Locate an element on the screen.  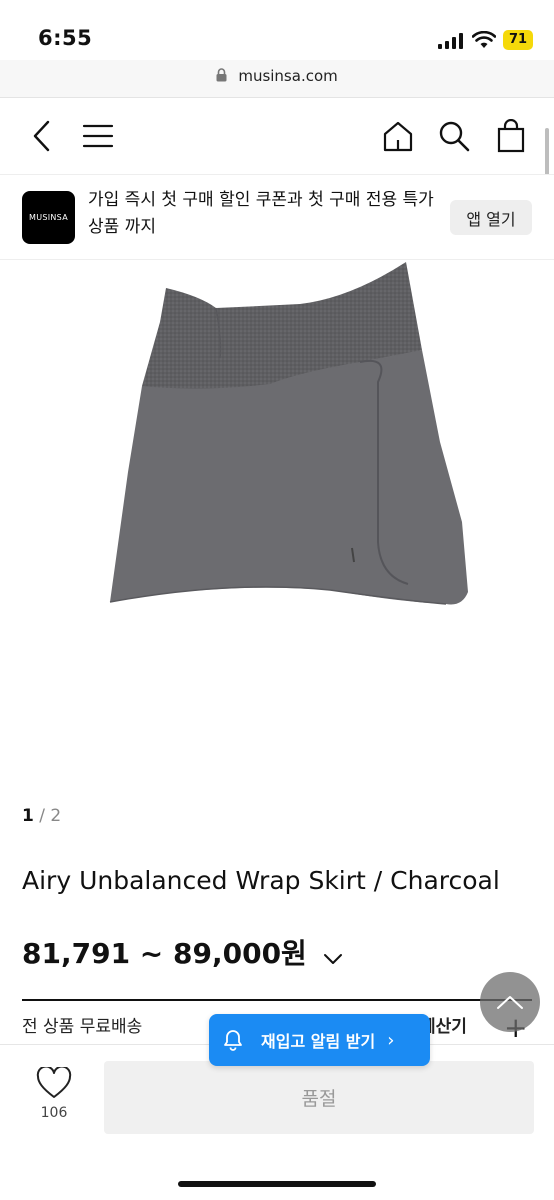
status-bar: 6:55 71 is located at coordinates (277, 30).